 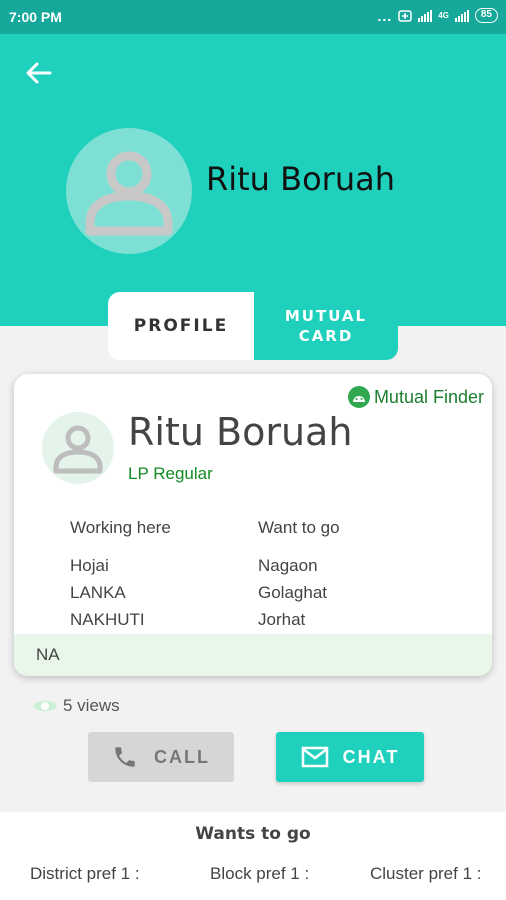 What do you see at coordinates (443, 15) in the screenshot?
I see `network-type: 4G` at bounding box center [443, 15].